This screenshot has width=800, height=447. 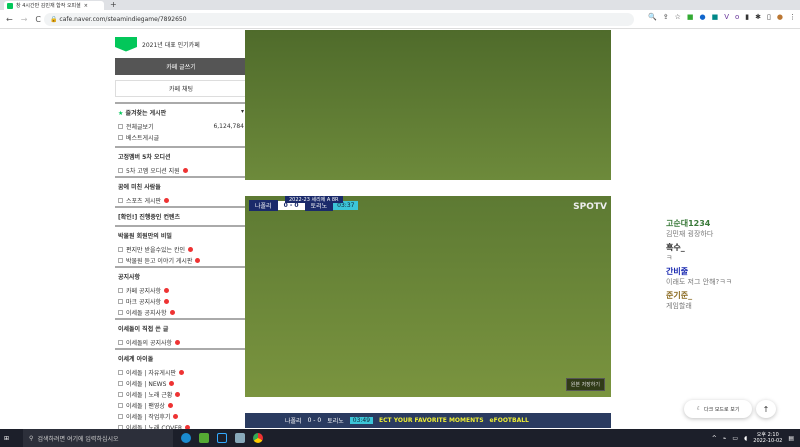 What do you see at coordinates (731, 247) in the screenshot?
I see `chat-username: 흑수_` at bounding box center [731, 247].